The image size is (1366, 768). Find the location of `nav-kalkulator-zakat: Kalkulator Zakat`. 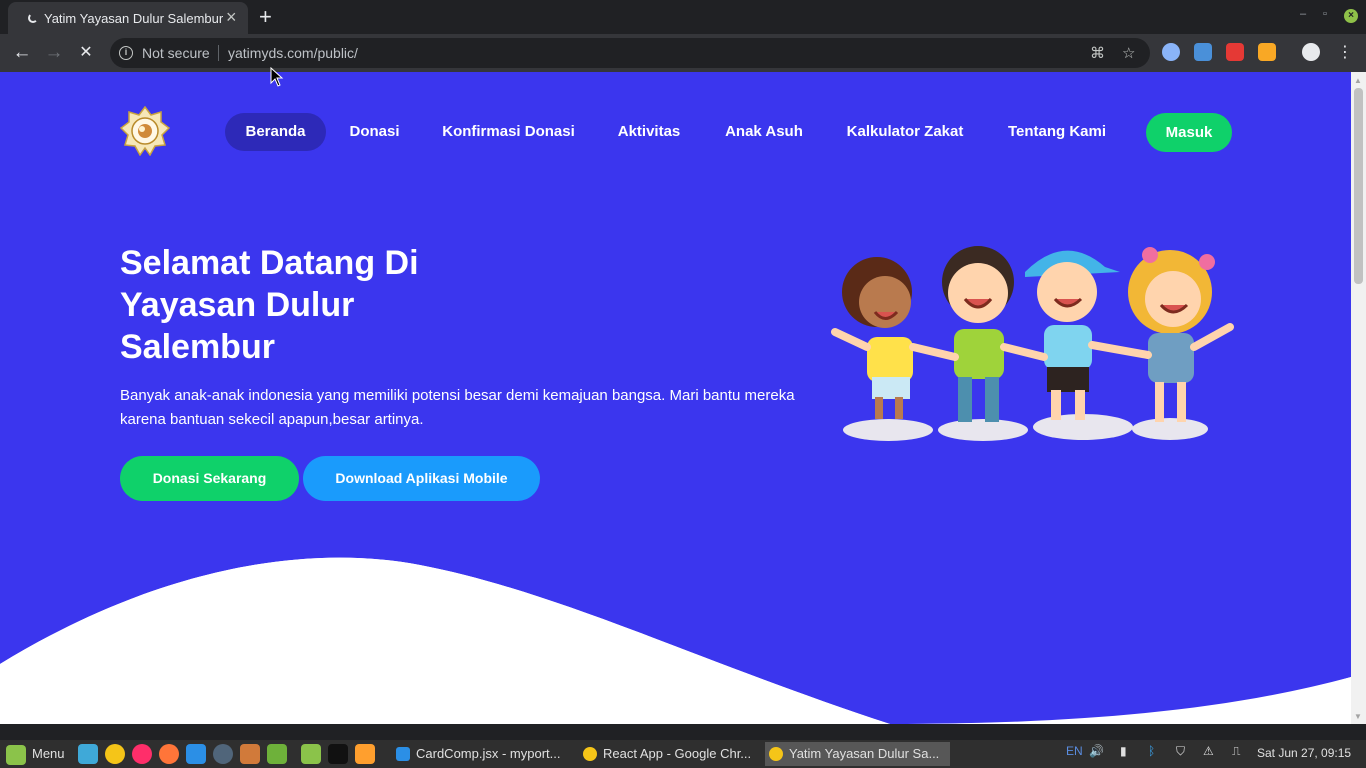

nav-kalkulator-zakat: Kalkulator Zakat is located at coordinates (905, 132).